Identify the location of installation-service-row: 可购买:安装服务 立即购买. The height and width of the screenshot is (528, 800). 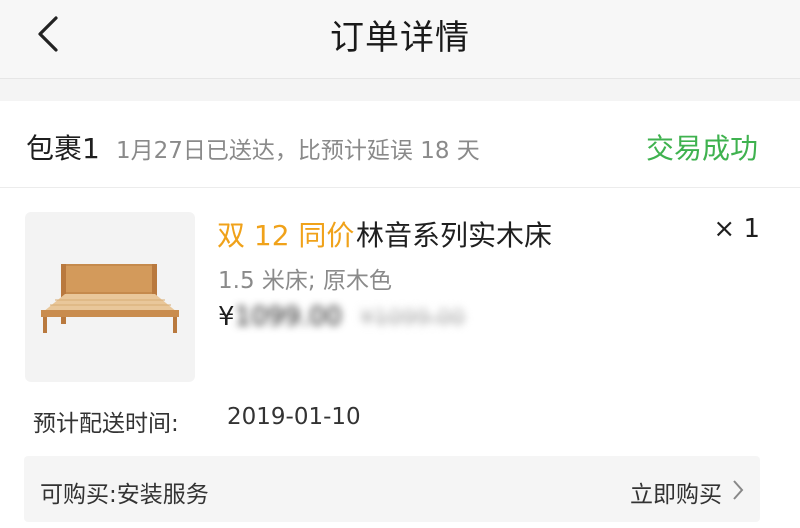
(392, 489).